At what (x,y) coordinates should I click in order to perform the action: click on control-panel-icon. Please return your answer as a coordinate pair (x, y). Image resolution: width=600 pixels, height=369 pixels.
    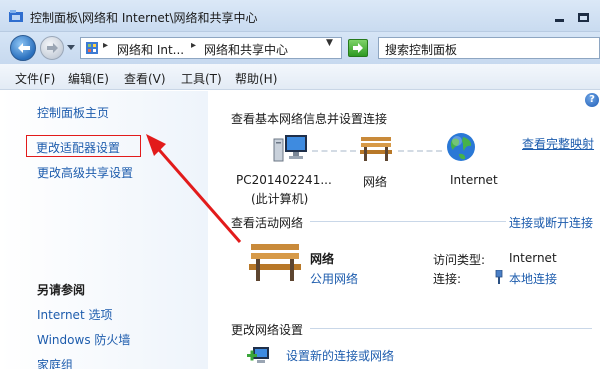
    Looking at the image, I should click on (92, 48).